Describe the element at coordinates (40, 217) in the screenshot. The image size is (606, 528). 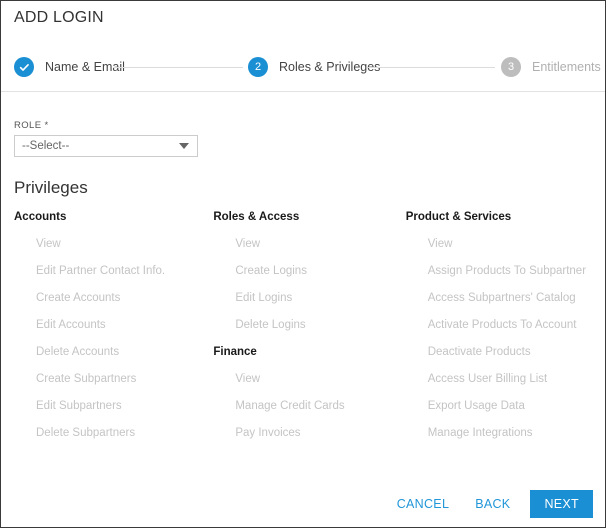
I see `group-header-accounts: Accounts` at that location.